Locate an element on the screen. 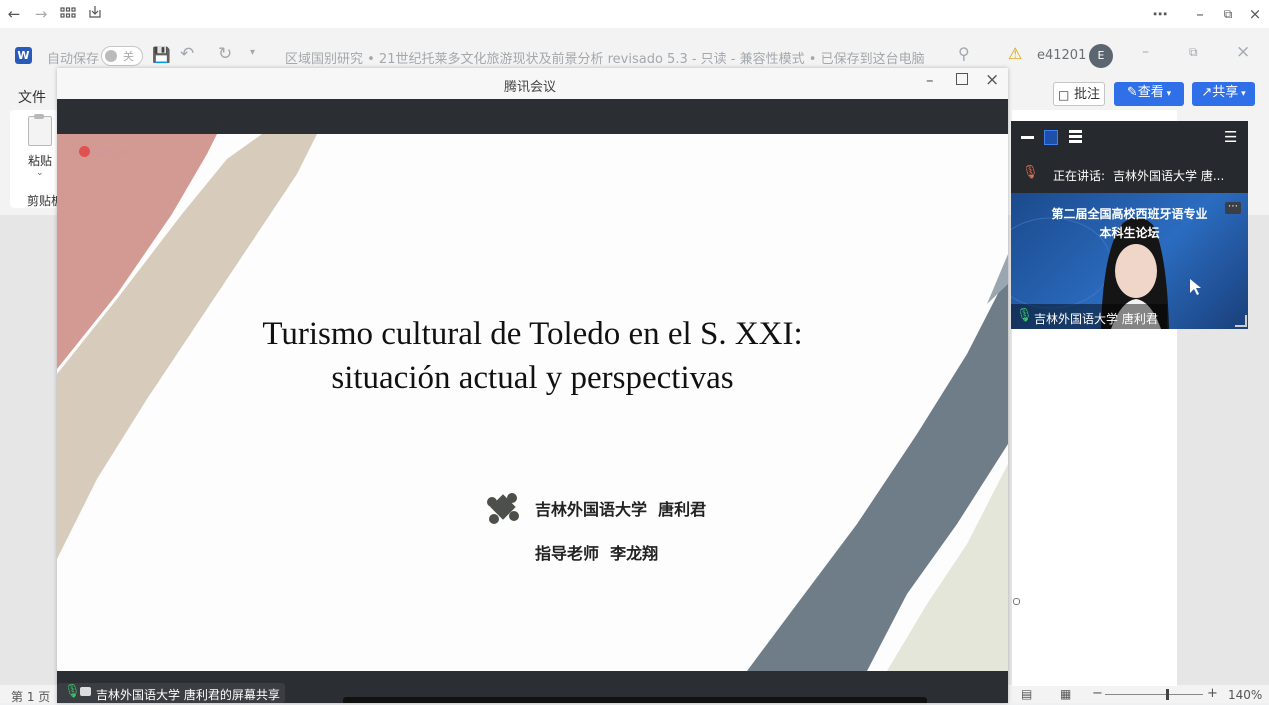 The width and height of the screenshot is (1269, 705). video-more-icon: ⋯ is located at coordinates (1233, 208).